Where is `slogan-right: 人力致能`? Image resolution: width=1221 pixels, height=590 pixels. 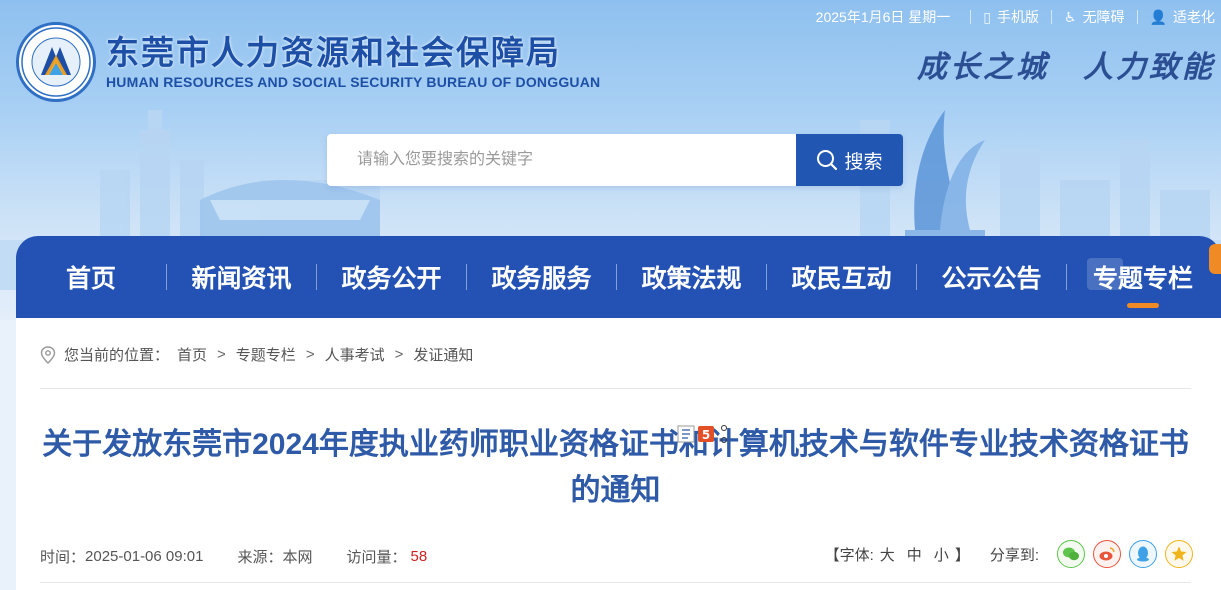 slogan-right: 人力致能 is located at coordinates (1149, 67).